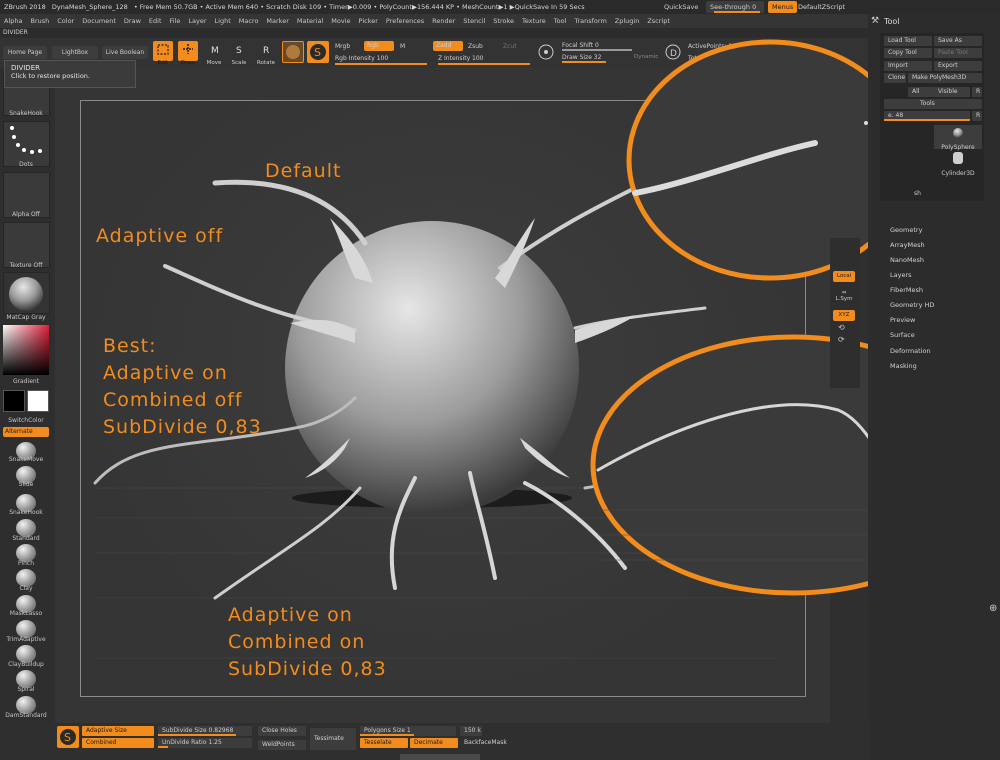 The image size is (1000, 760). Describe the element at coordinates (282, 731) in the screenshot. I see `close-holes-button: Close Holes` at that location.